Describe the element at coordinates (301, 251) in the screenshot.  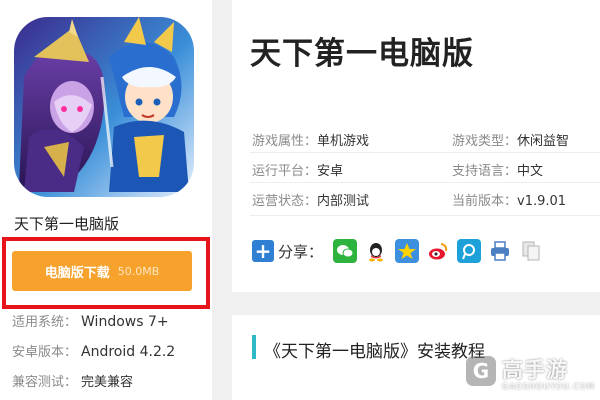
I see `share-label: 分享：` at that location.